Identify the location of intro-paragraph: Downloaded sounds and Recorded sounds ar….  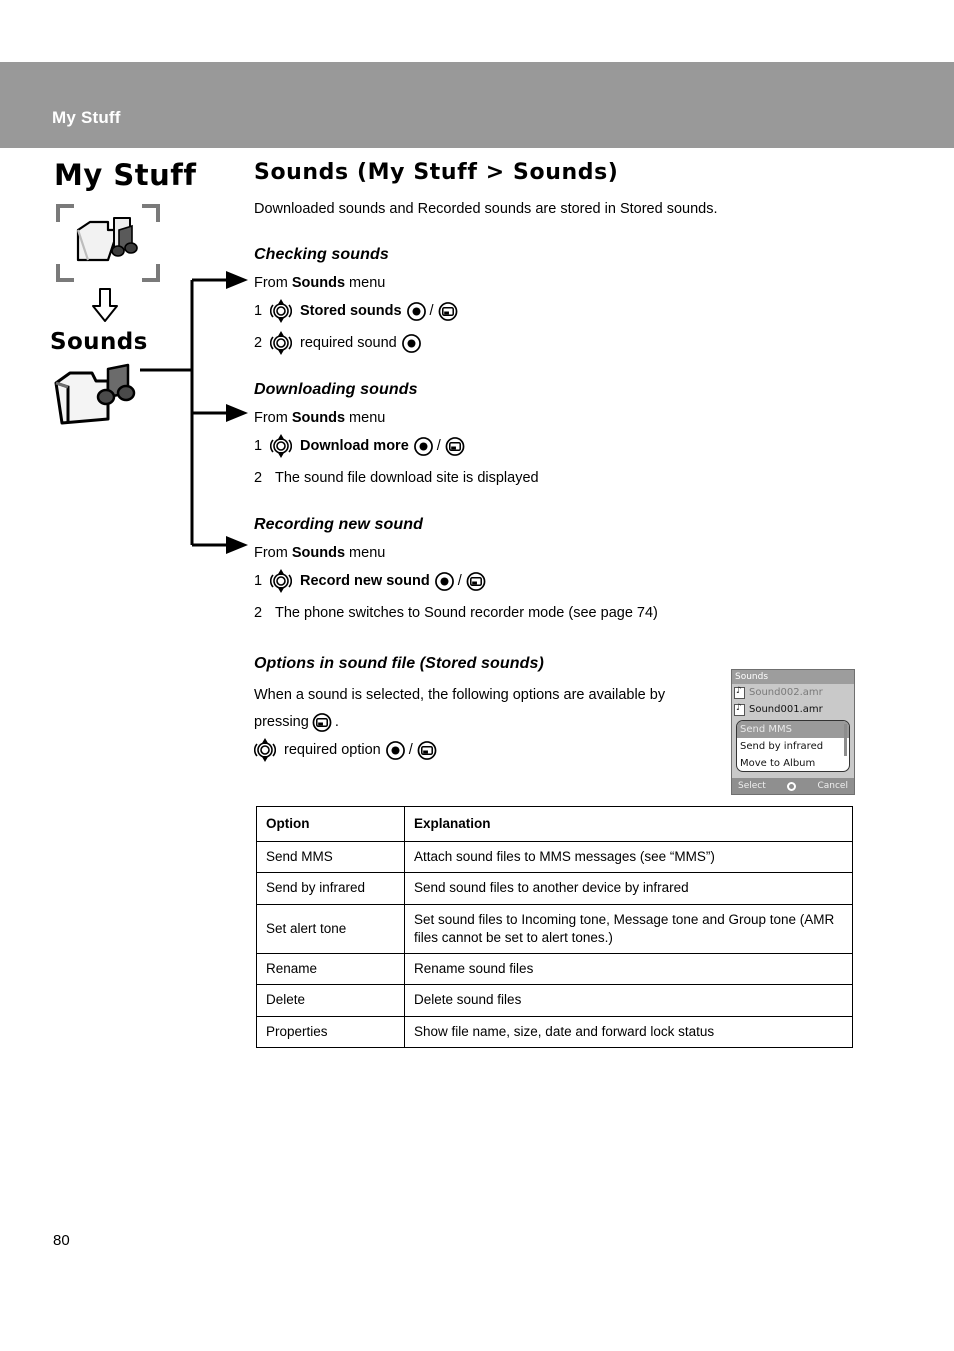
(486, 209).